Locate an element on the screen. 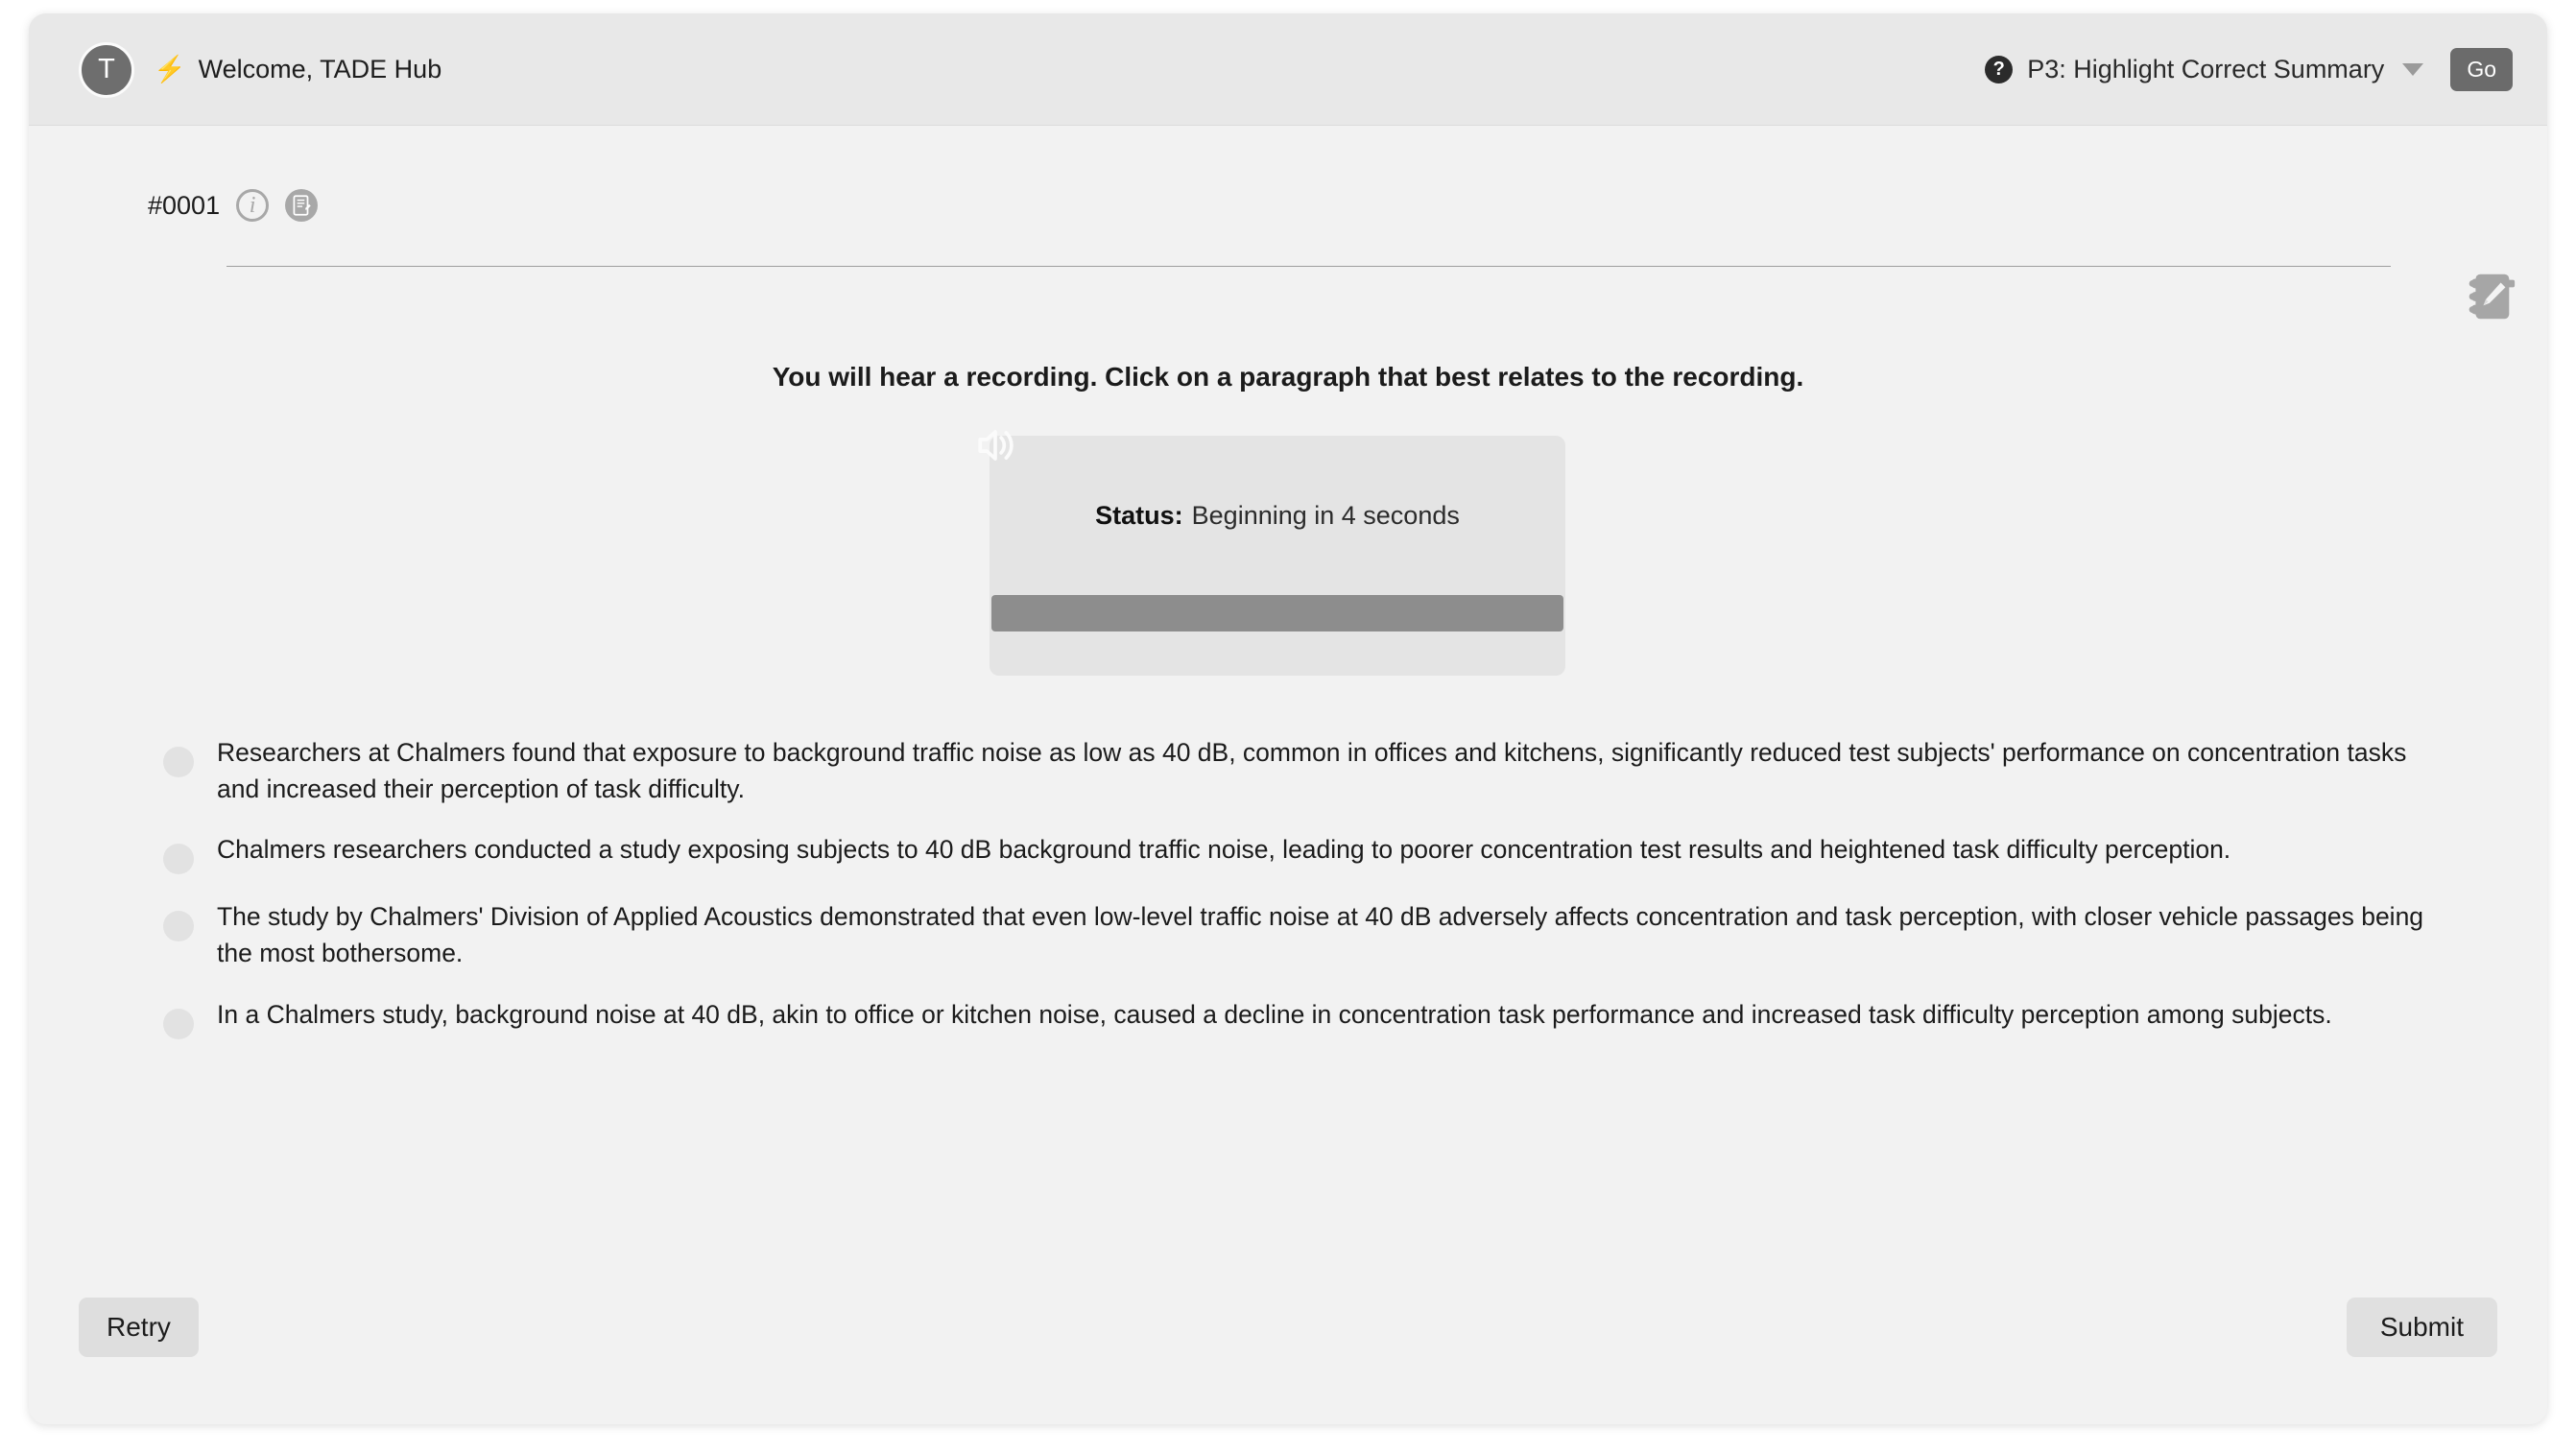 This screenshot has width=2576, height=1453. topbar-left-group: T ⚡ Welcome, TADE Hub is located at coordinates (260, 69).